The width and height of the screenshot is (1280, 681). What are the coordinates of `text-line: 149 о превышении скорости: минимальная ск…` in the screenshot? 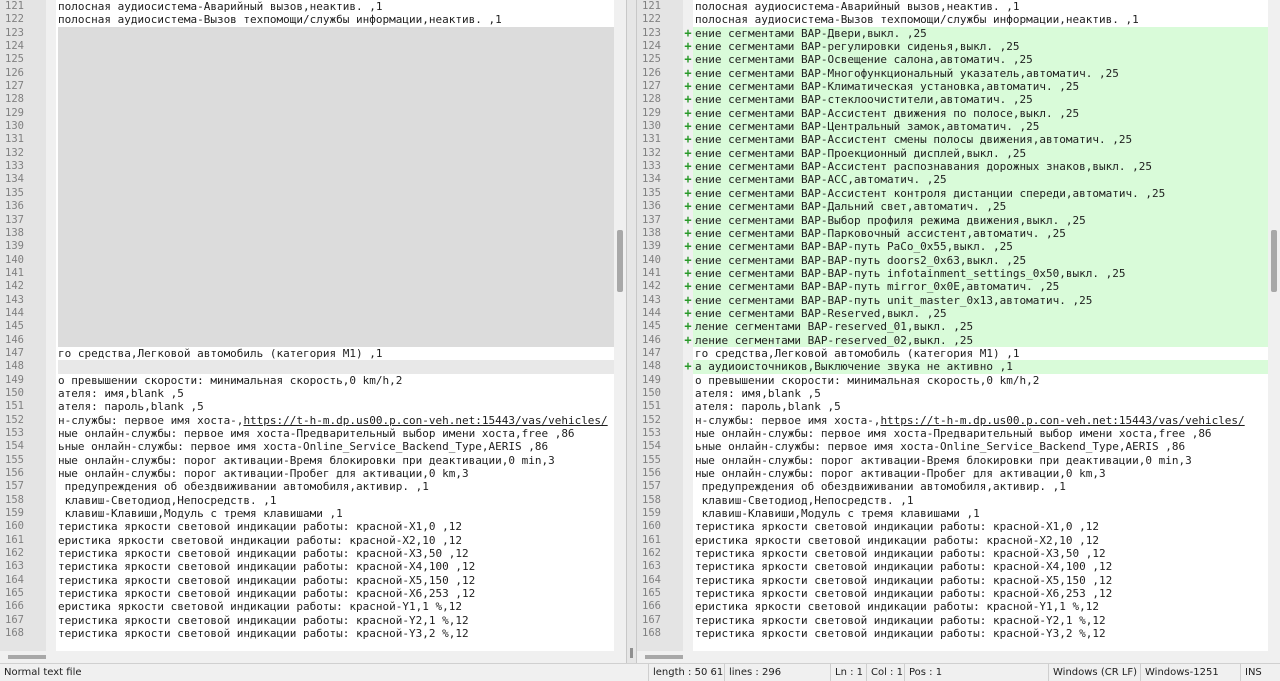 It's located at (952, 380).